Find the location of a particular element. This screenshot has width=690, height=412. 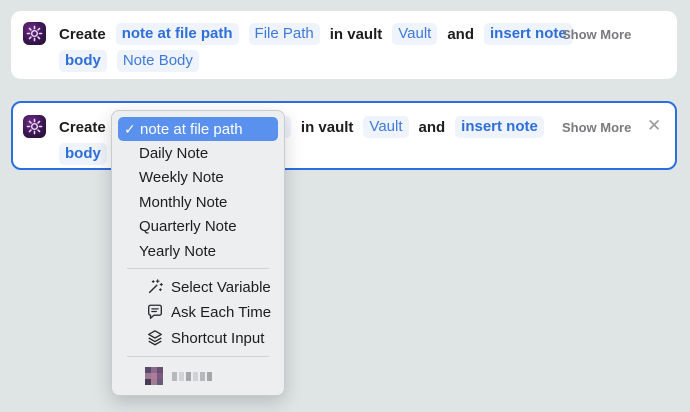

menu-item-note-at-file-path: ✓ note at file path is located at coordinates (198, 129).